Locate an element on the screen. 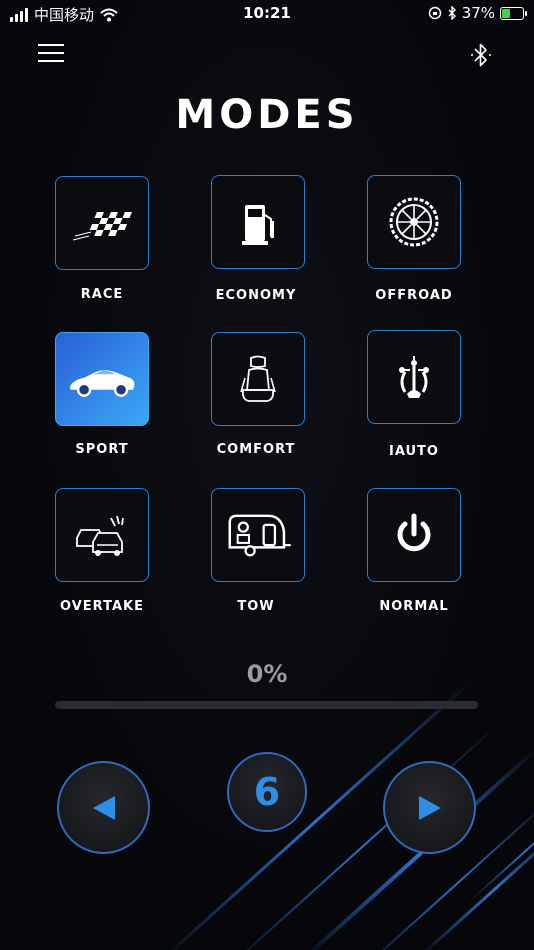 This screenshot has height=950, width=534. mode-iauto-button is located at coordinates (414, 377).